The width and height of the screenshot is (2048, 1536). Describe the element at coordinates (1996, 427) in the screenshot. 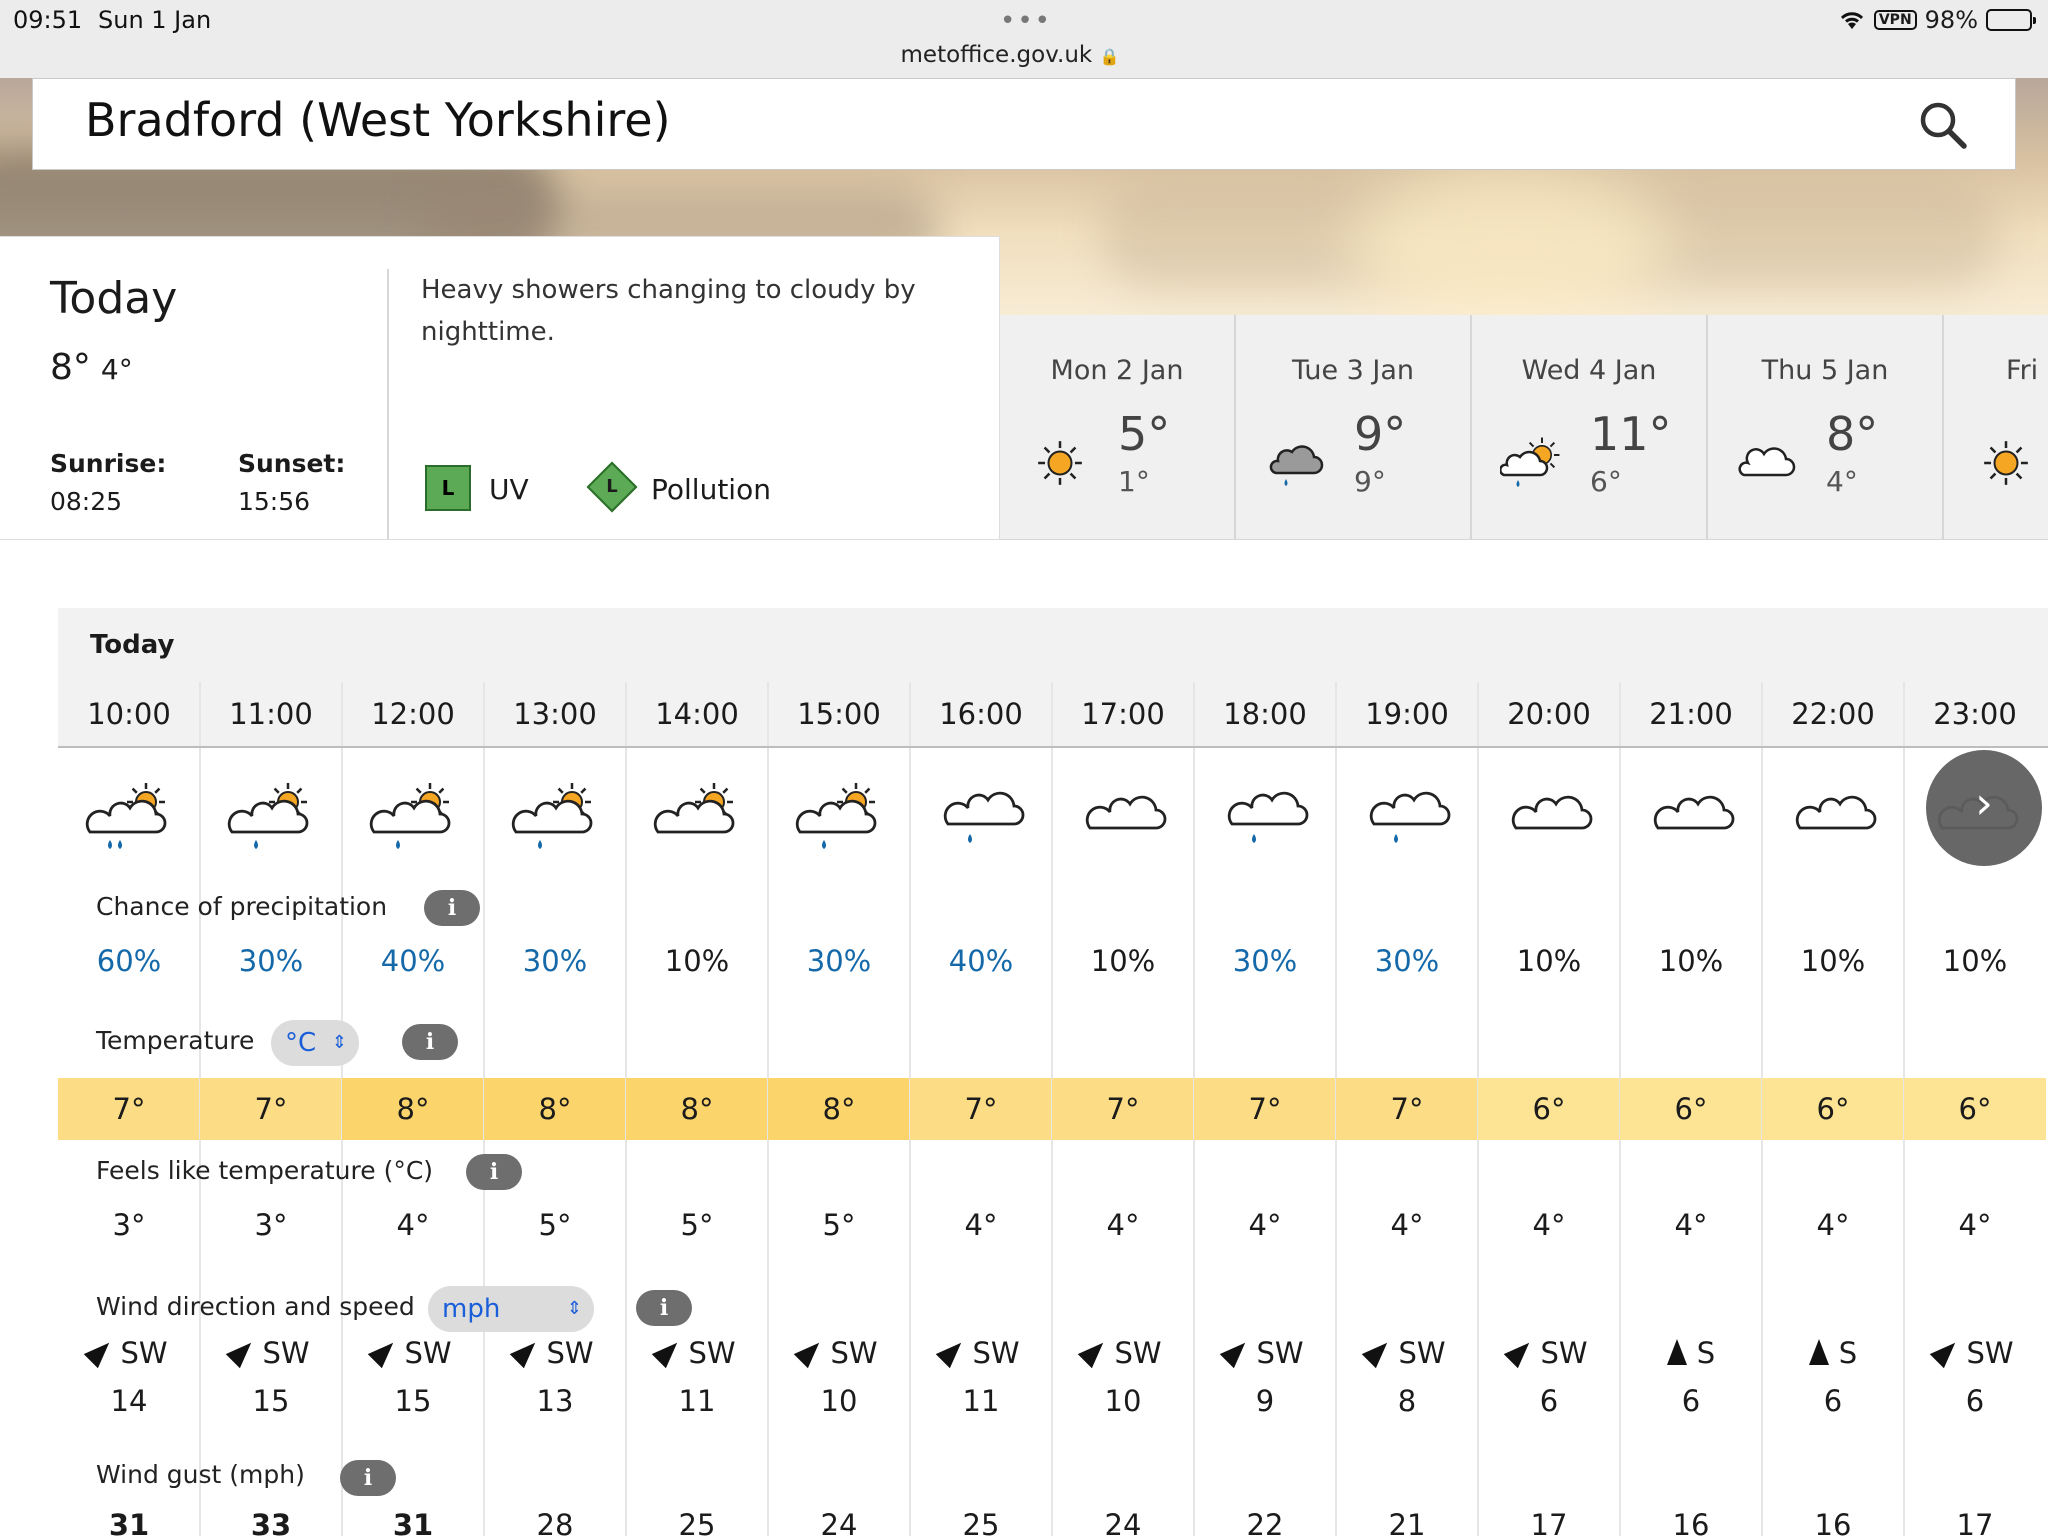

I see `day-tab: Fri (` at that location.